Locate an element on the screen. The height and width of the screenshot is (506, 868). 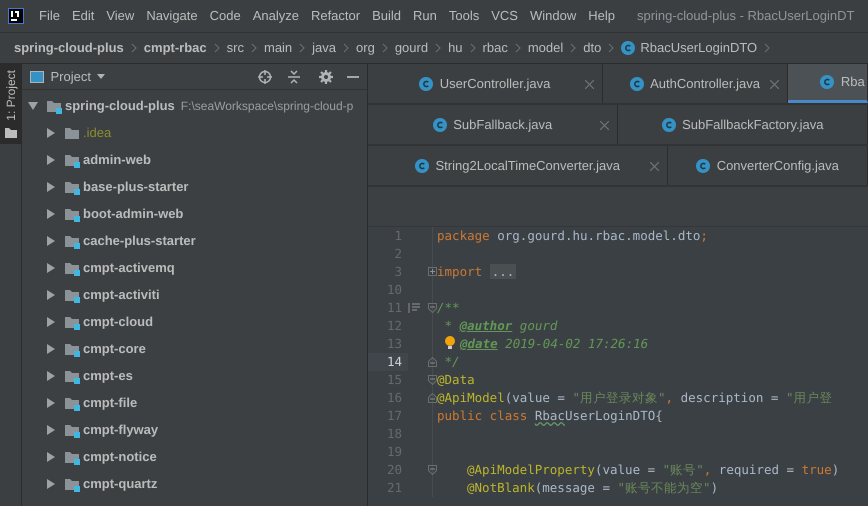
crosshair-icon is located at coordinates (265, 77).